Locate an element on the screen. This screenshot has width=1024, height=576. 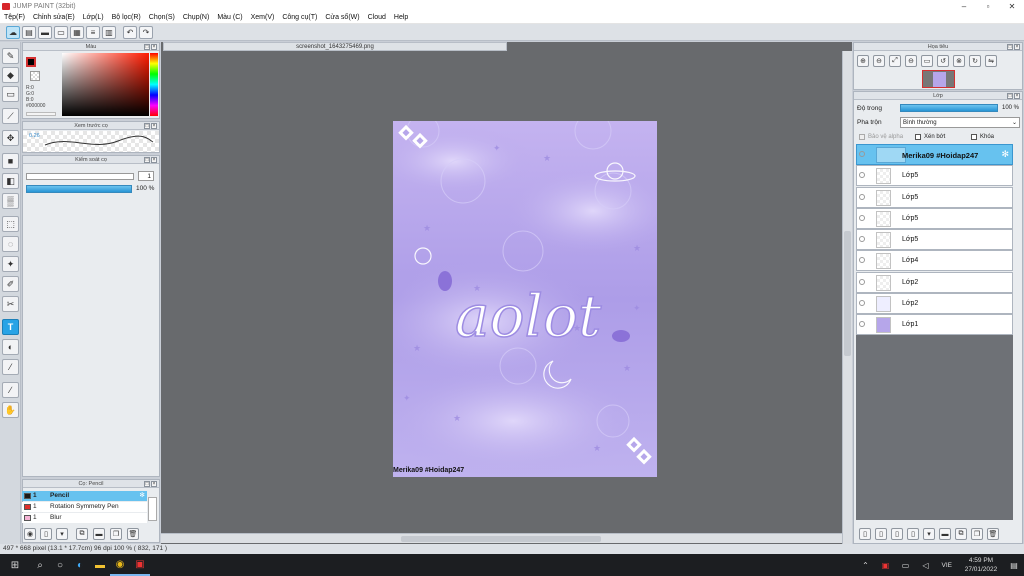
select-pen-icon: ✐ is located at coordinates (10, 284).